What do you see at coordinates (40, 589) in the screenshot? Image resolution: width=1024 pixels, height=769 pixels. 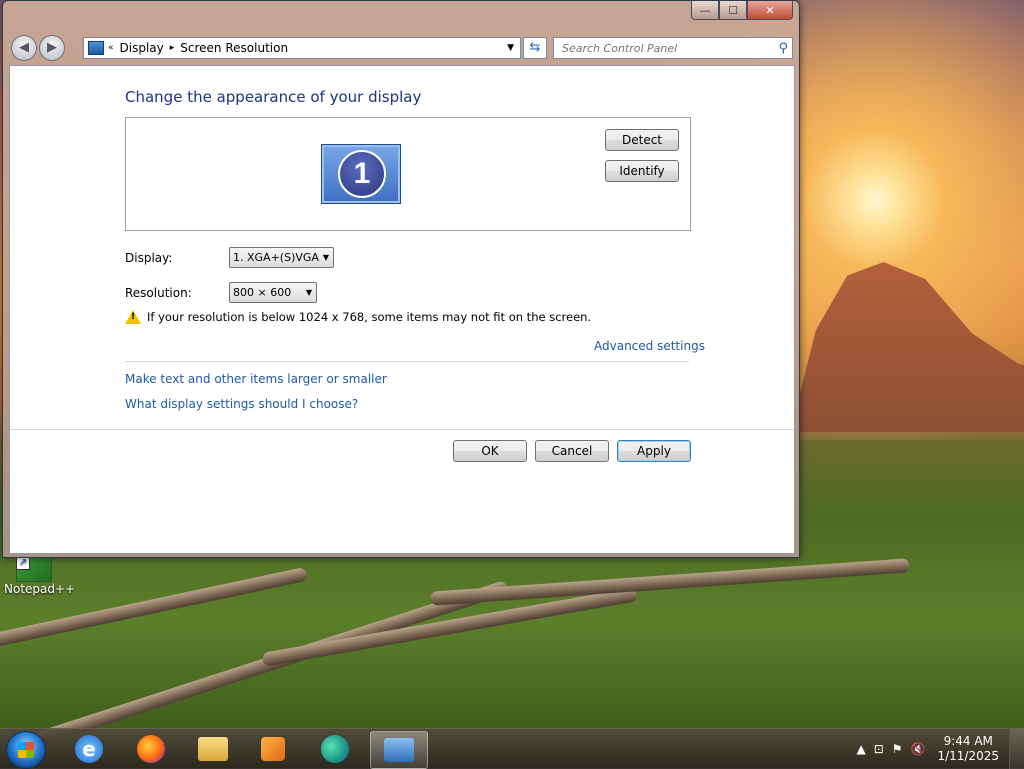 I see `desktop-icon-label: Notepad++` at bounding box center [40, 589].